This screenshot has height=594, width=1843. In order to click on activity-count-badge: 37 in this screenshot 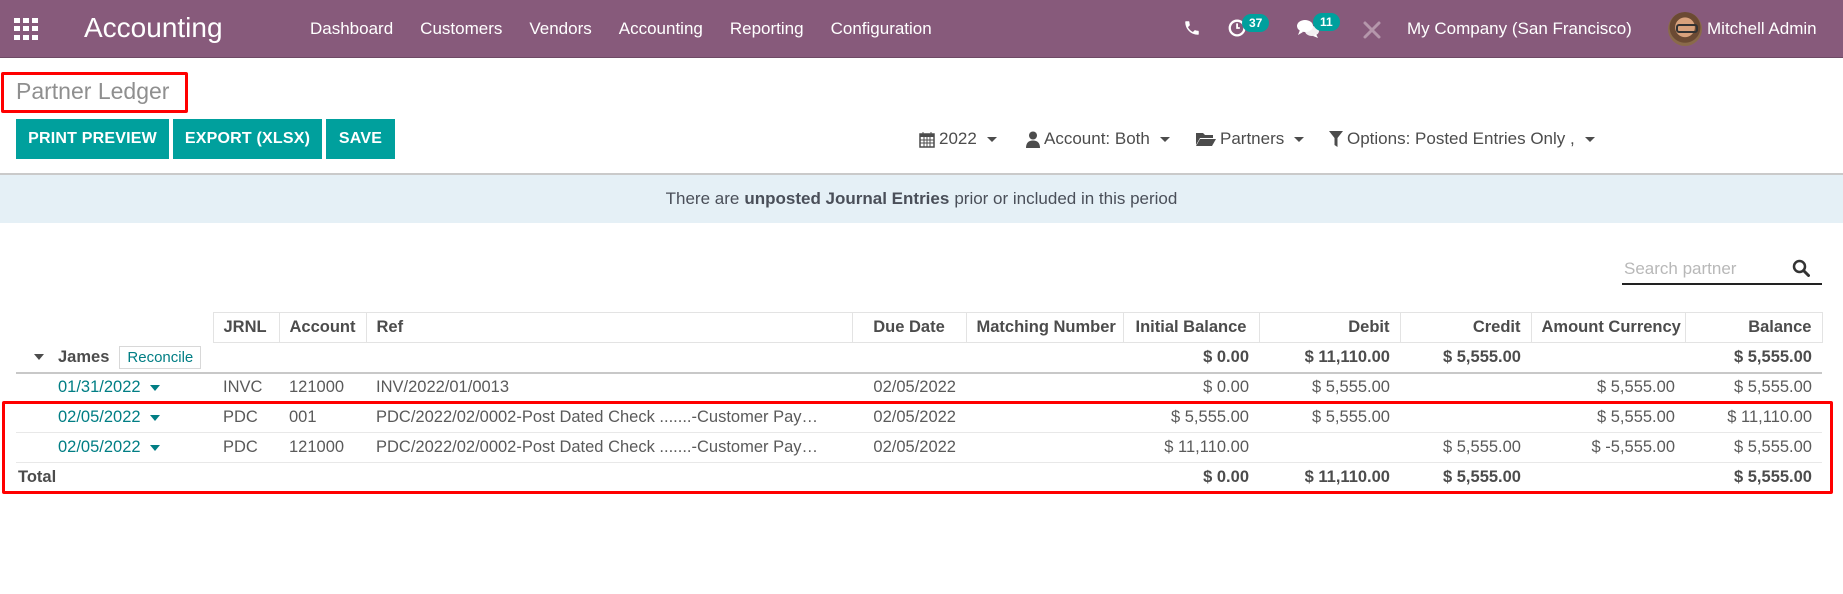, I will do `click(1256, 23)`.